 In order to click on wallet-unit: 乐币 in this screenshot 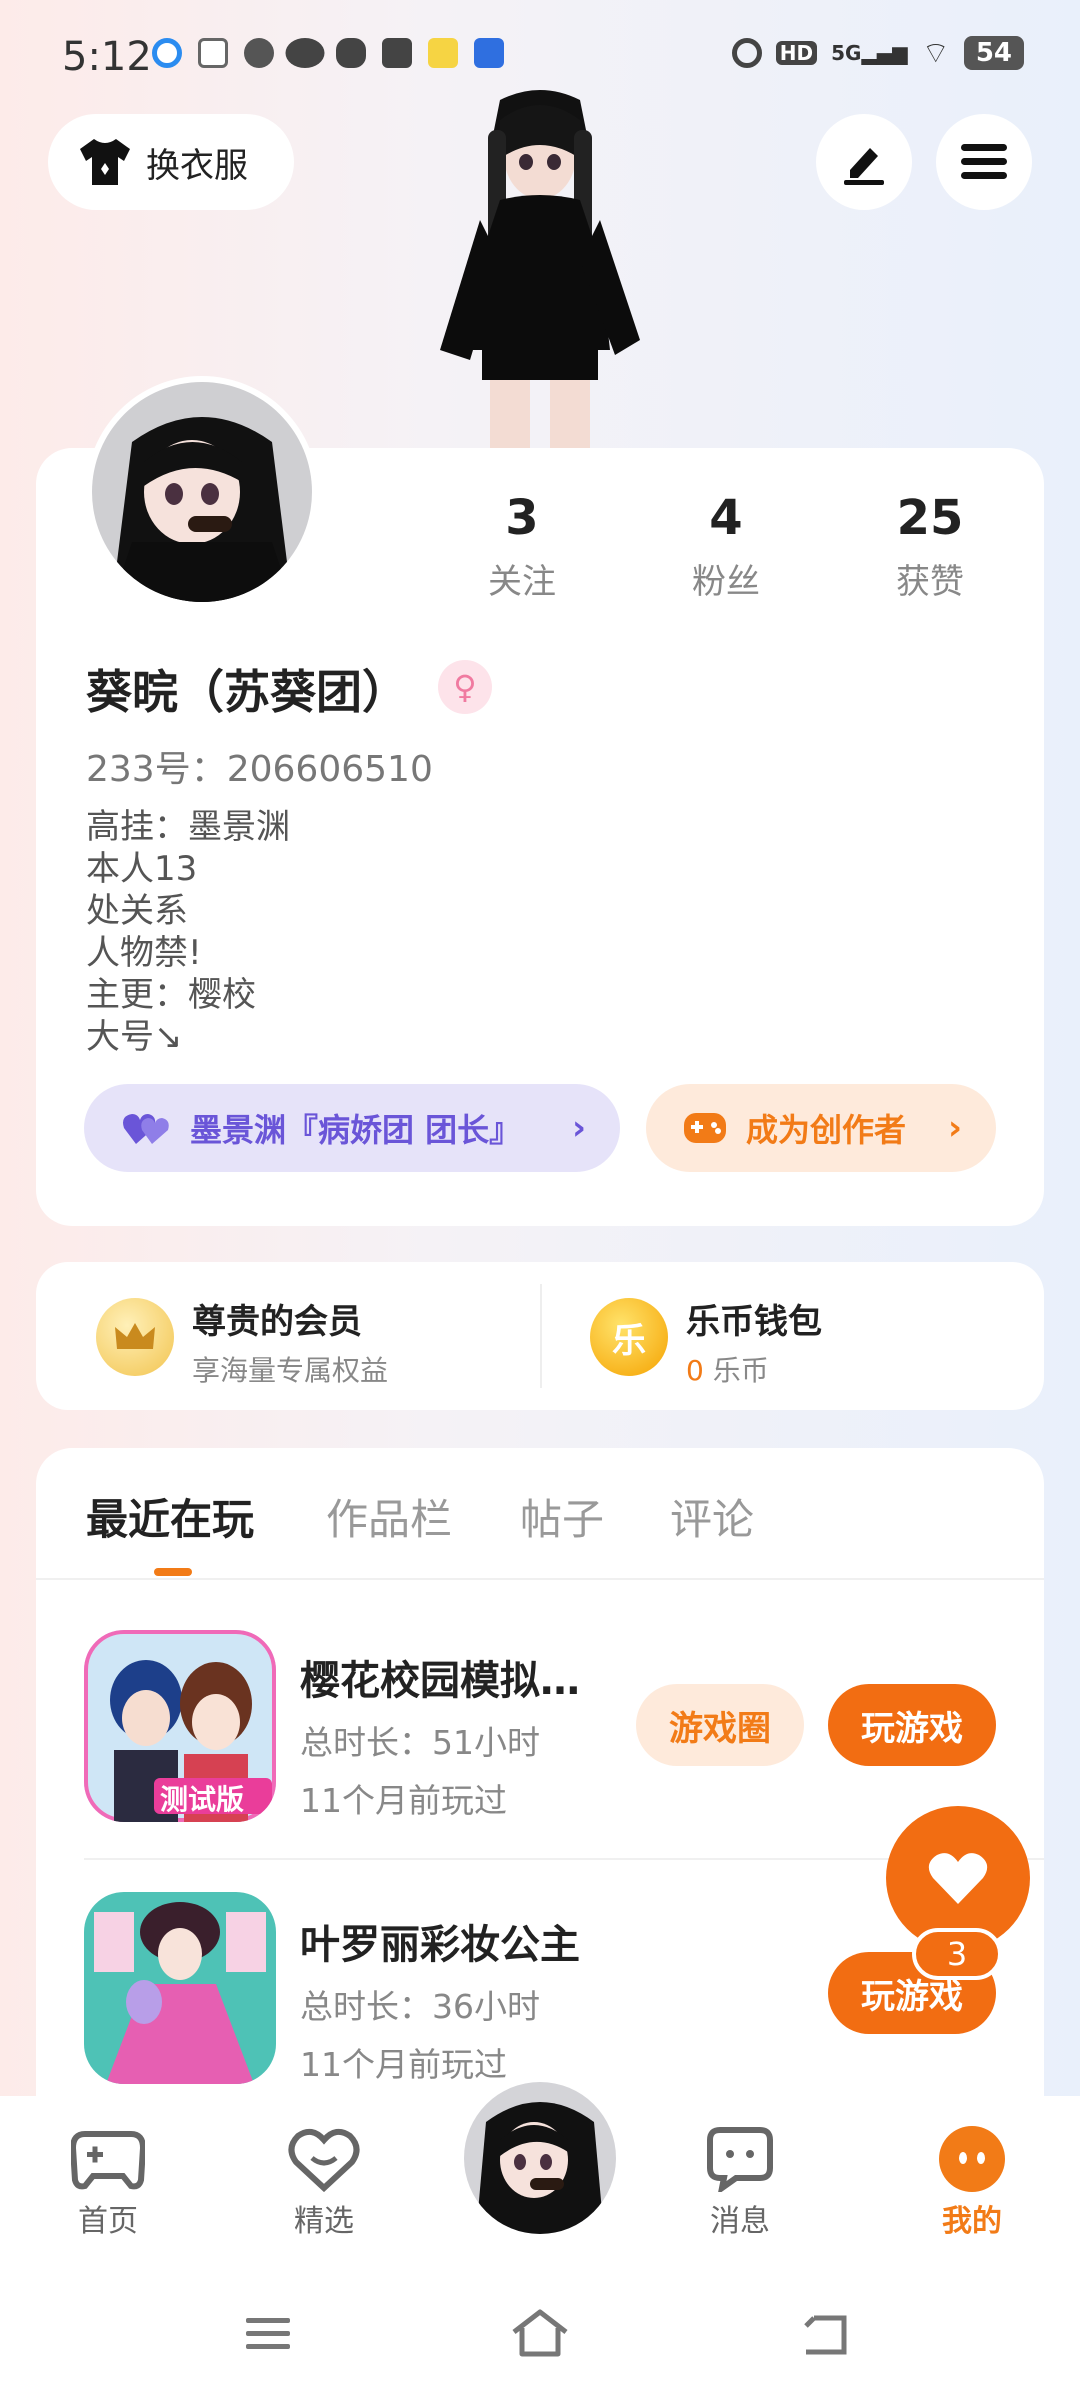, I will do `click(740, 1370)`.